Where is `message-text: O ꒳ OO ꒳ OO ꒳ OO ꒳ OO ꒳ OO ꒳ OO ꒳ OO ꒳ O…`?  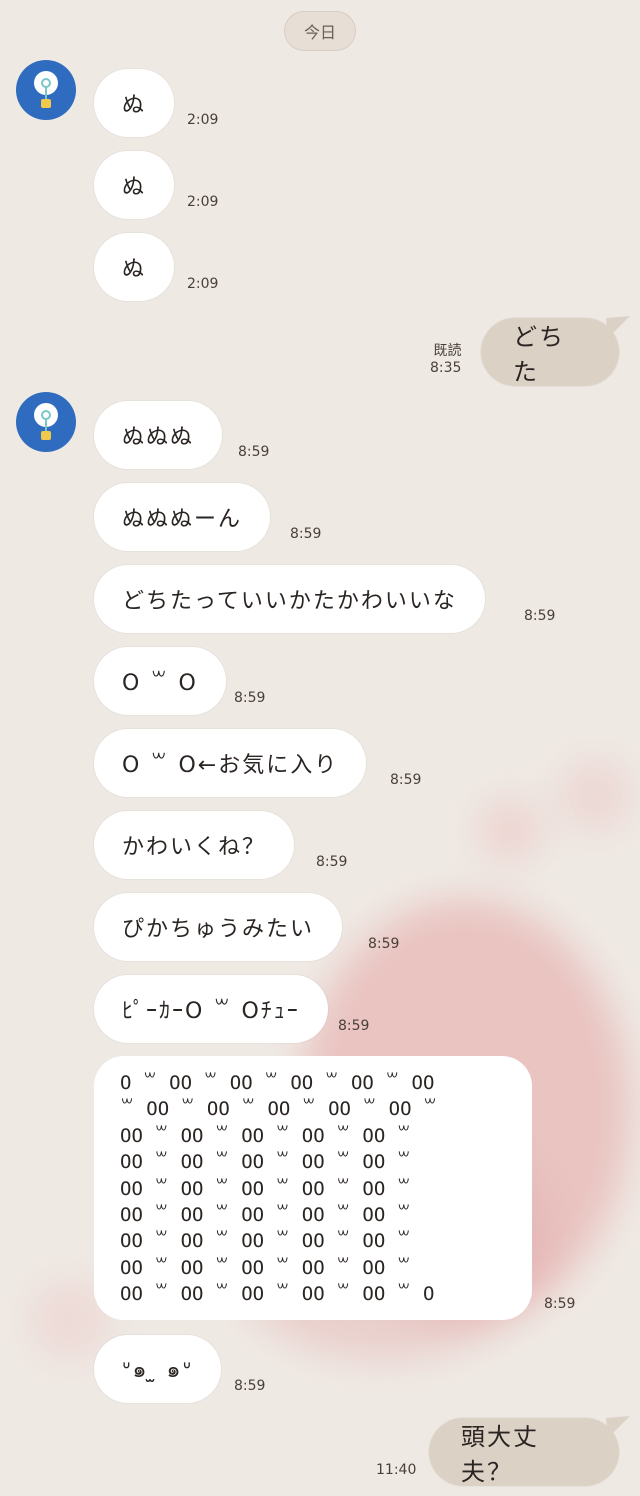
message-text: O ꒳ OO ꒳ OO ꒳ OO ꒳ OO ꒳ OO ꒳ OO ꒳ OO ꒳ O… is located at coordinates (279, 1189).